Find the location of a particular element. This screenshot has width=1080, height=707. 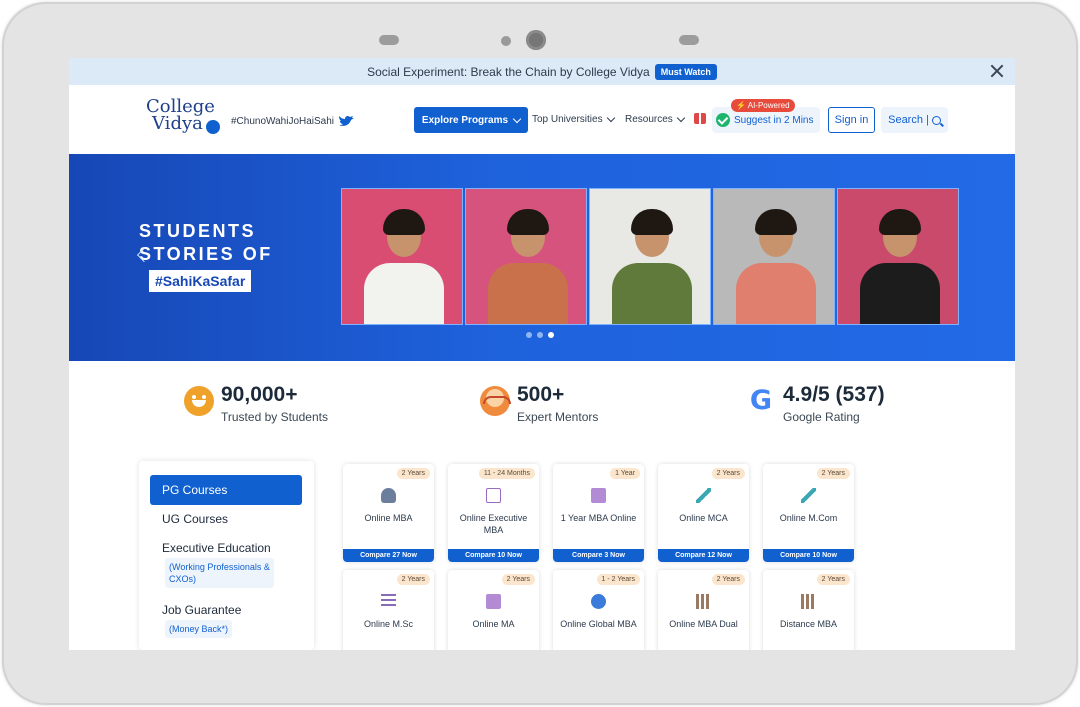

explore-programs-button: Explore Programs is located at coordinates (471, 120).